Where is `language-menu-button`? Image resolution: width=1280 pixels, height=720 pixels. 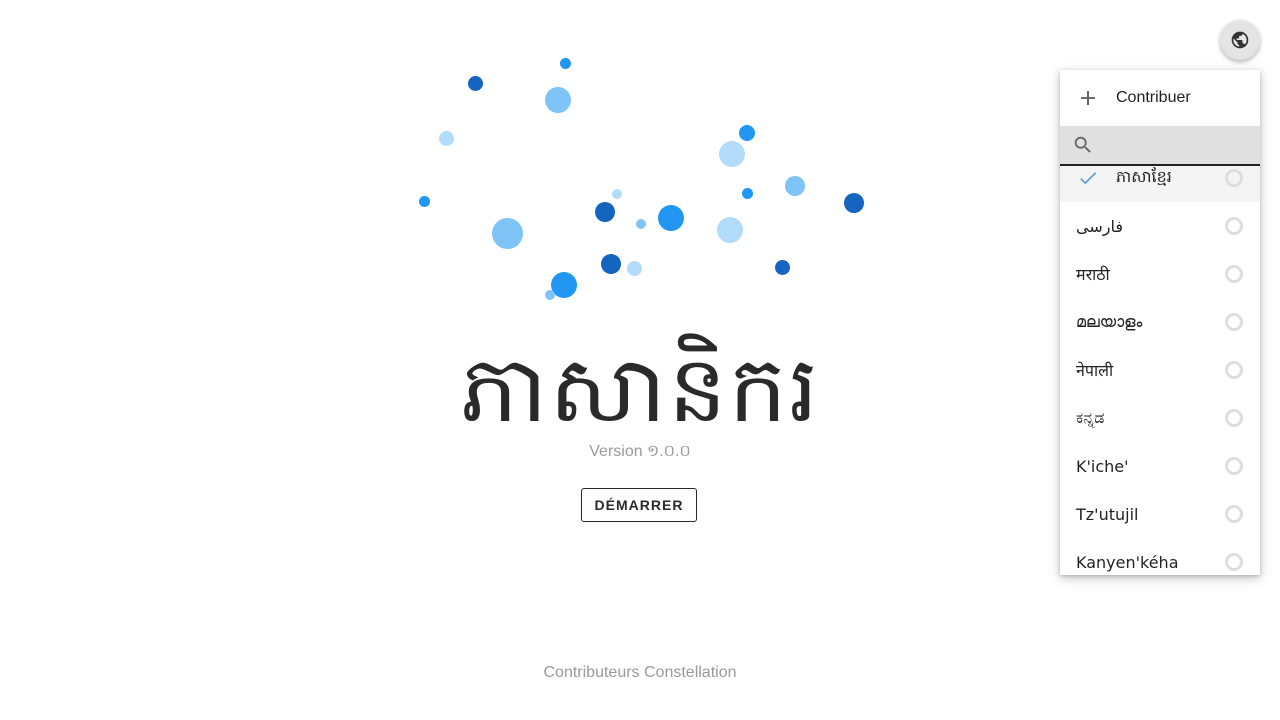 language-menu-button is located at coordinates (1240, 40).